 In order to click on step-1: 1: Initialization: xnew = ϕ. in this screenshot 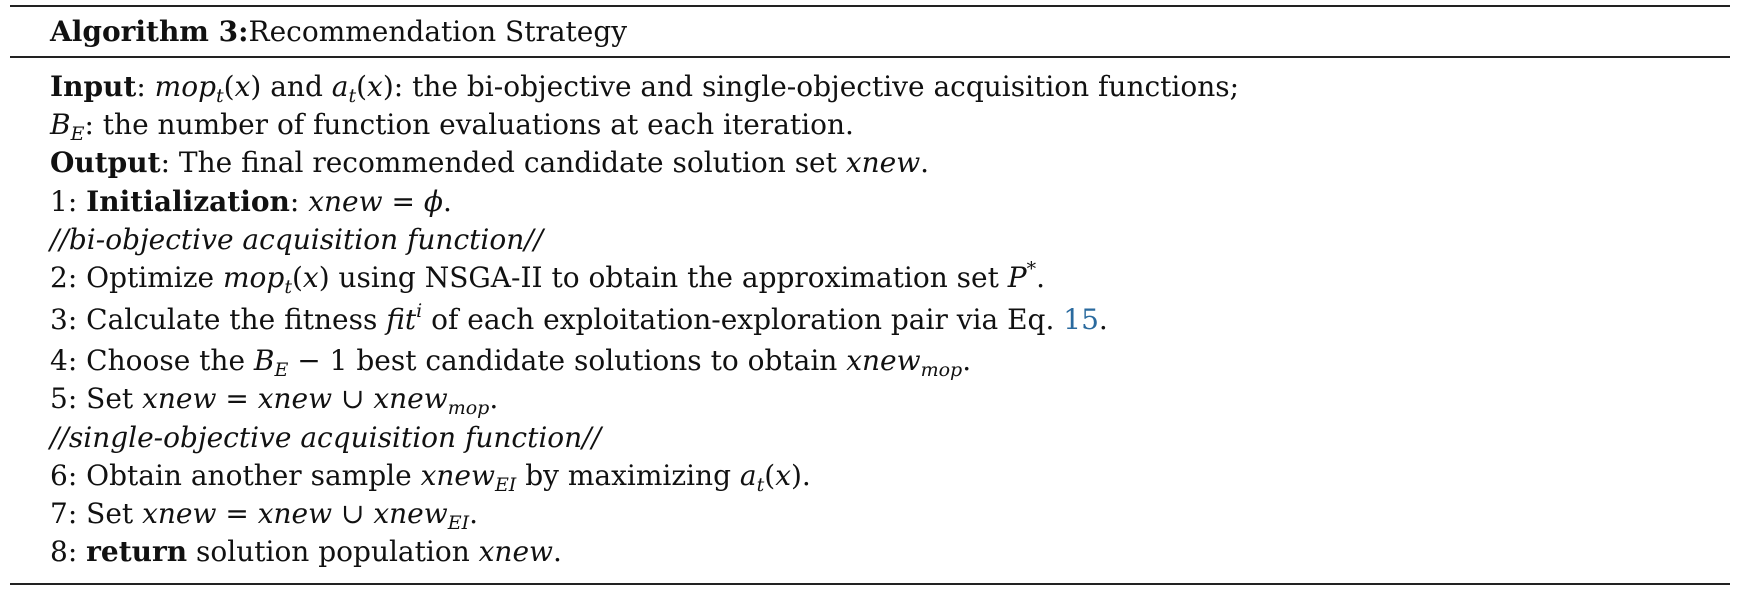, I will do `click(251, 201)`.